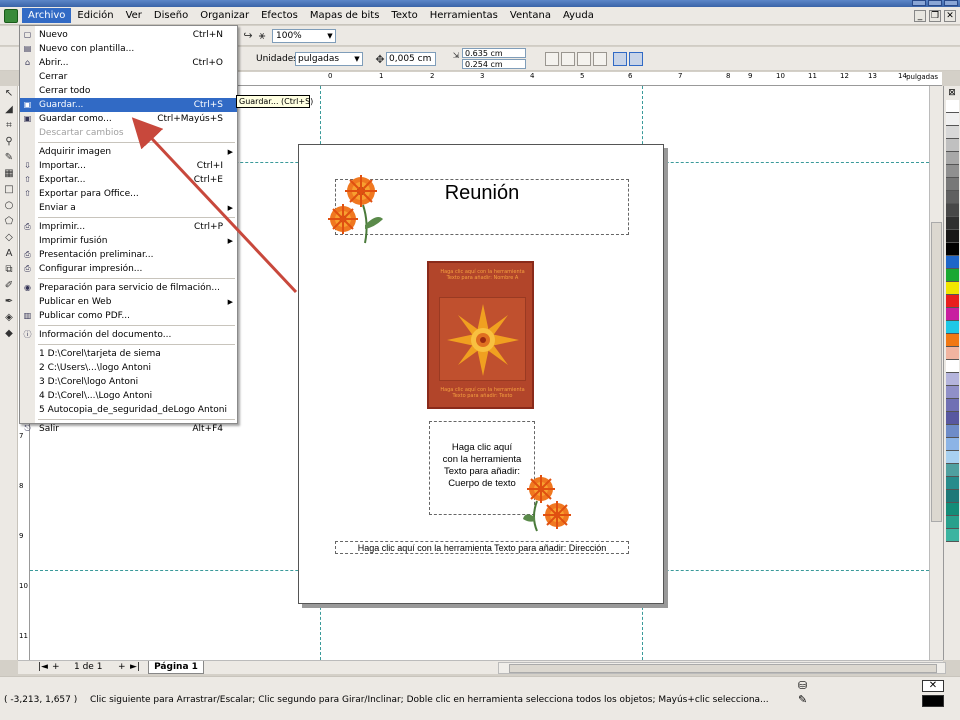 The width and height of the screenshot is (960, 720). What do you see at coordinates (950, 15) in the screenshot?
I see `doc-close-button: ✕` at bounding box center [950, 15].